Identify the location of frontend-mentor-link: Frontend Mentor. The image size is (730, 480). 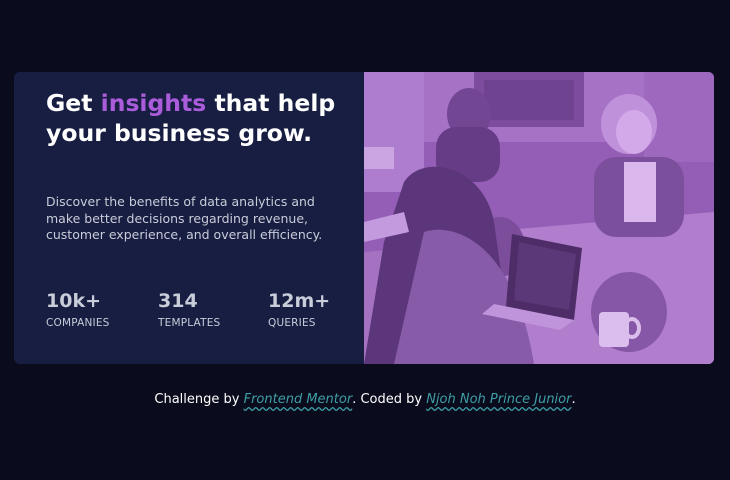
(298, 399).